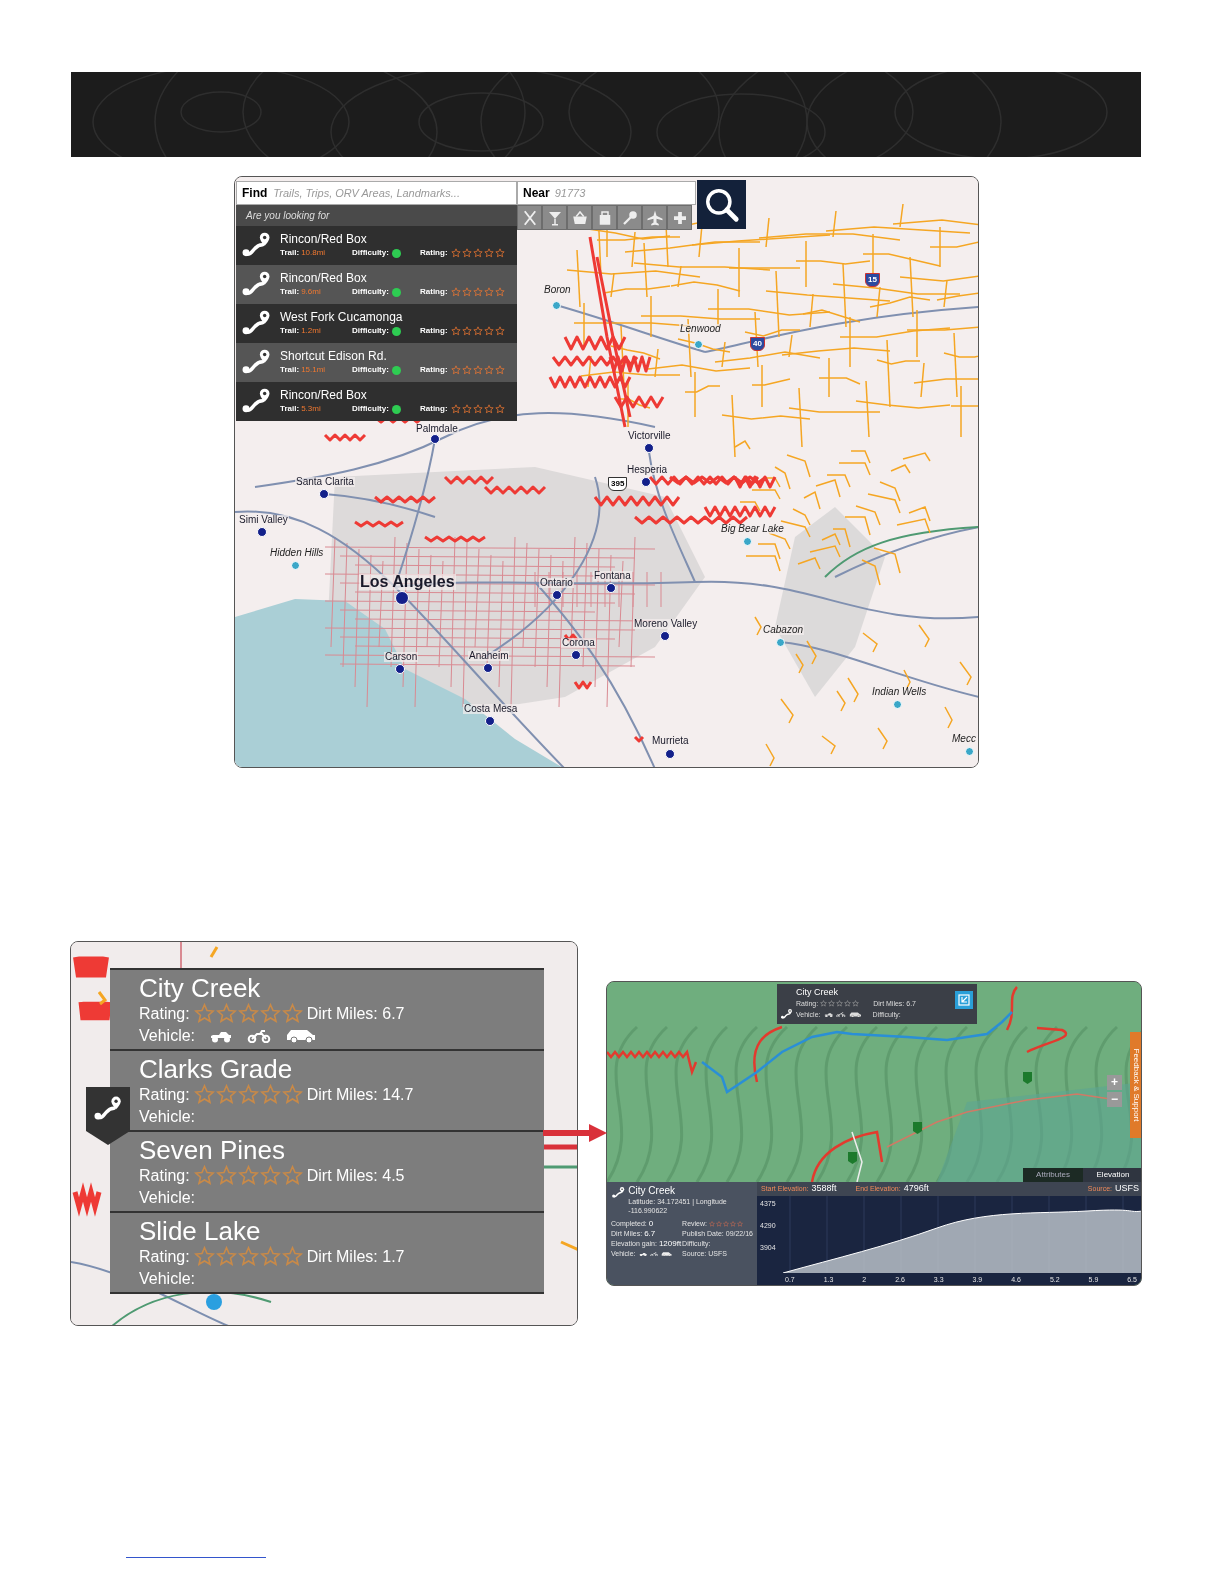 This screenshot has height=1584, width=1224. What do you see at coordinates (313, 370) in the screenshot?
I see `trail-length: 15.1mi` at bounding box center [313, 370].